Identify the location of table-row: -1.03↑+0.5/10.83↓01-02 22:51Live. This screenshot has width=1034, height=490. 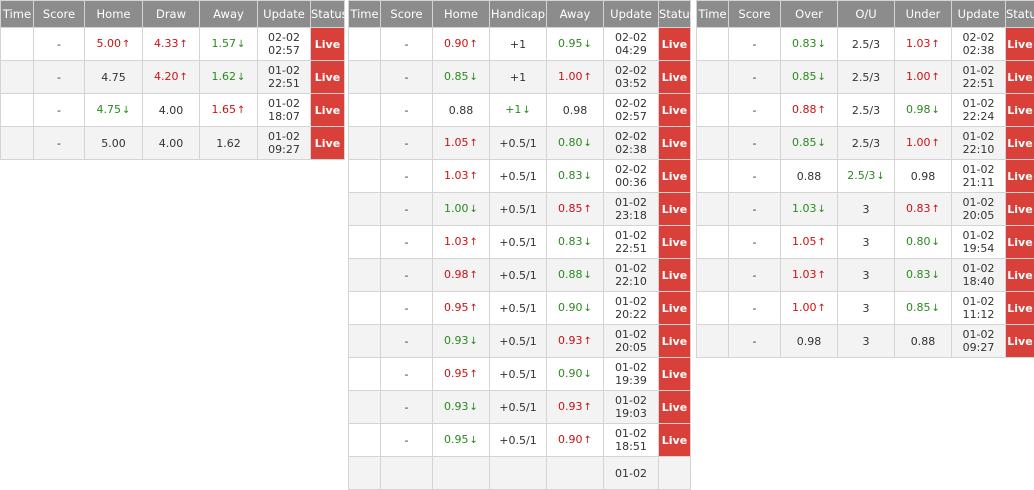
(520, 242).